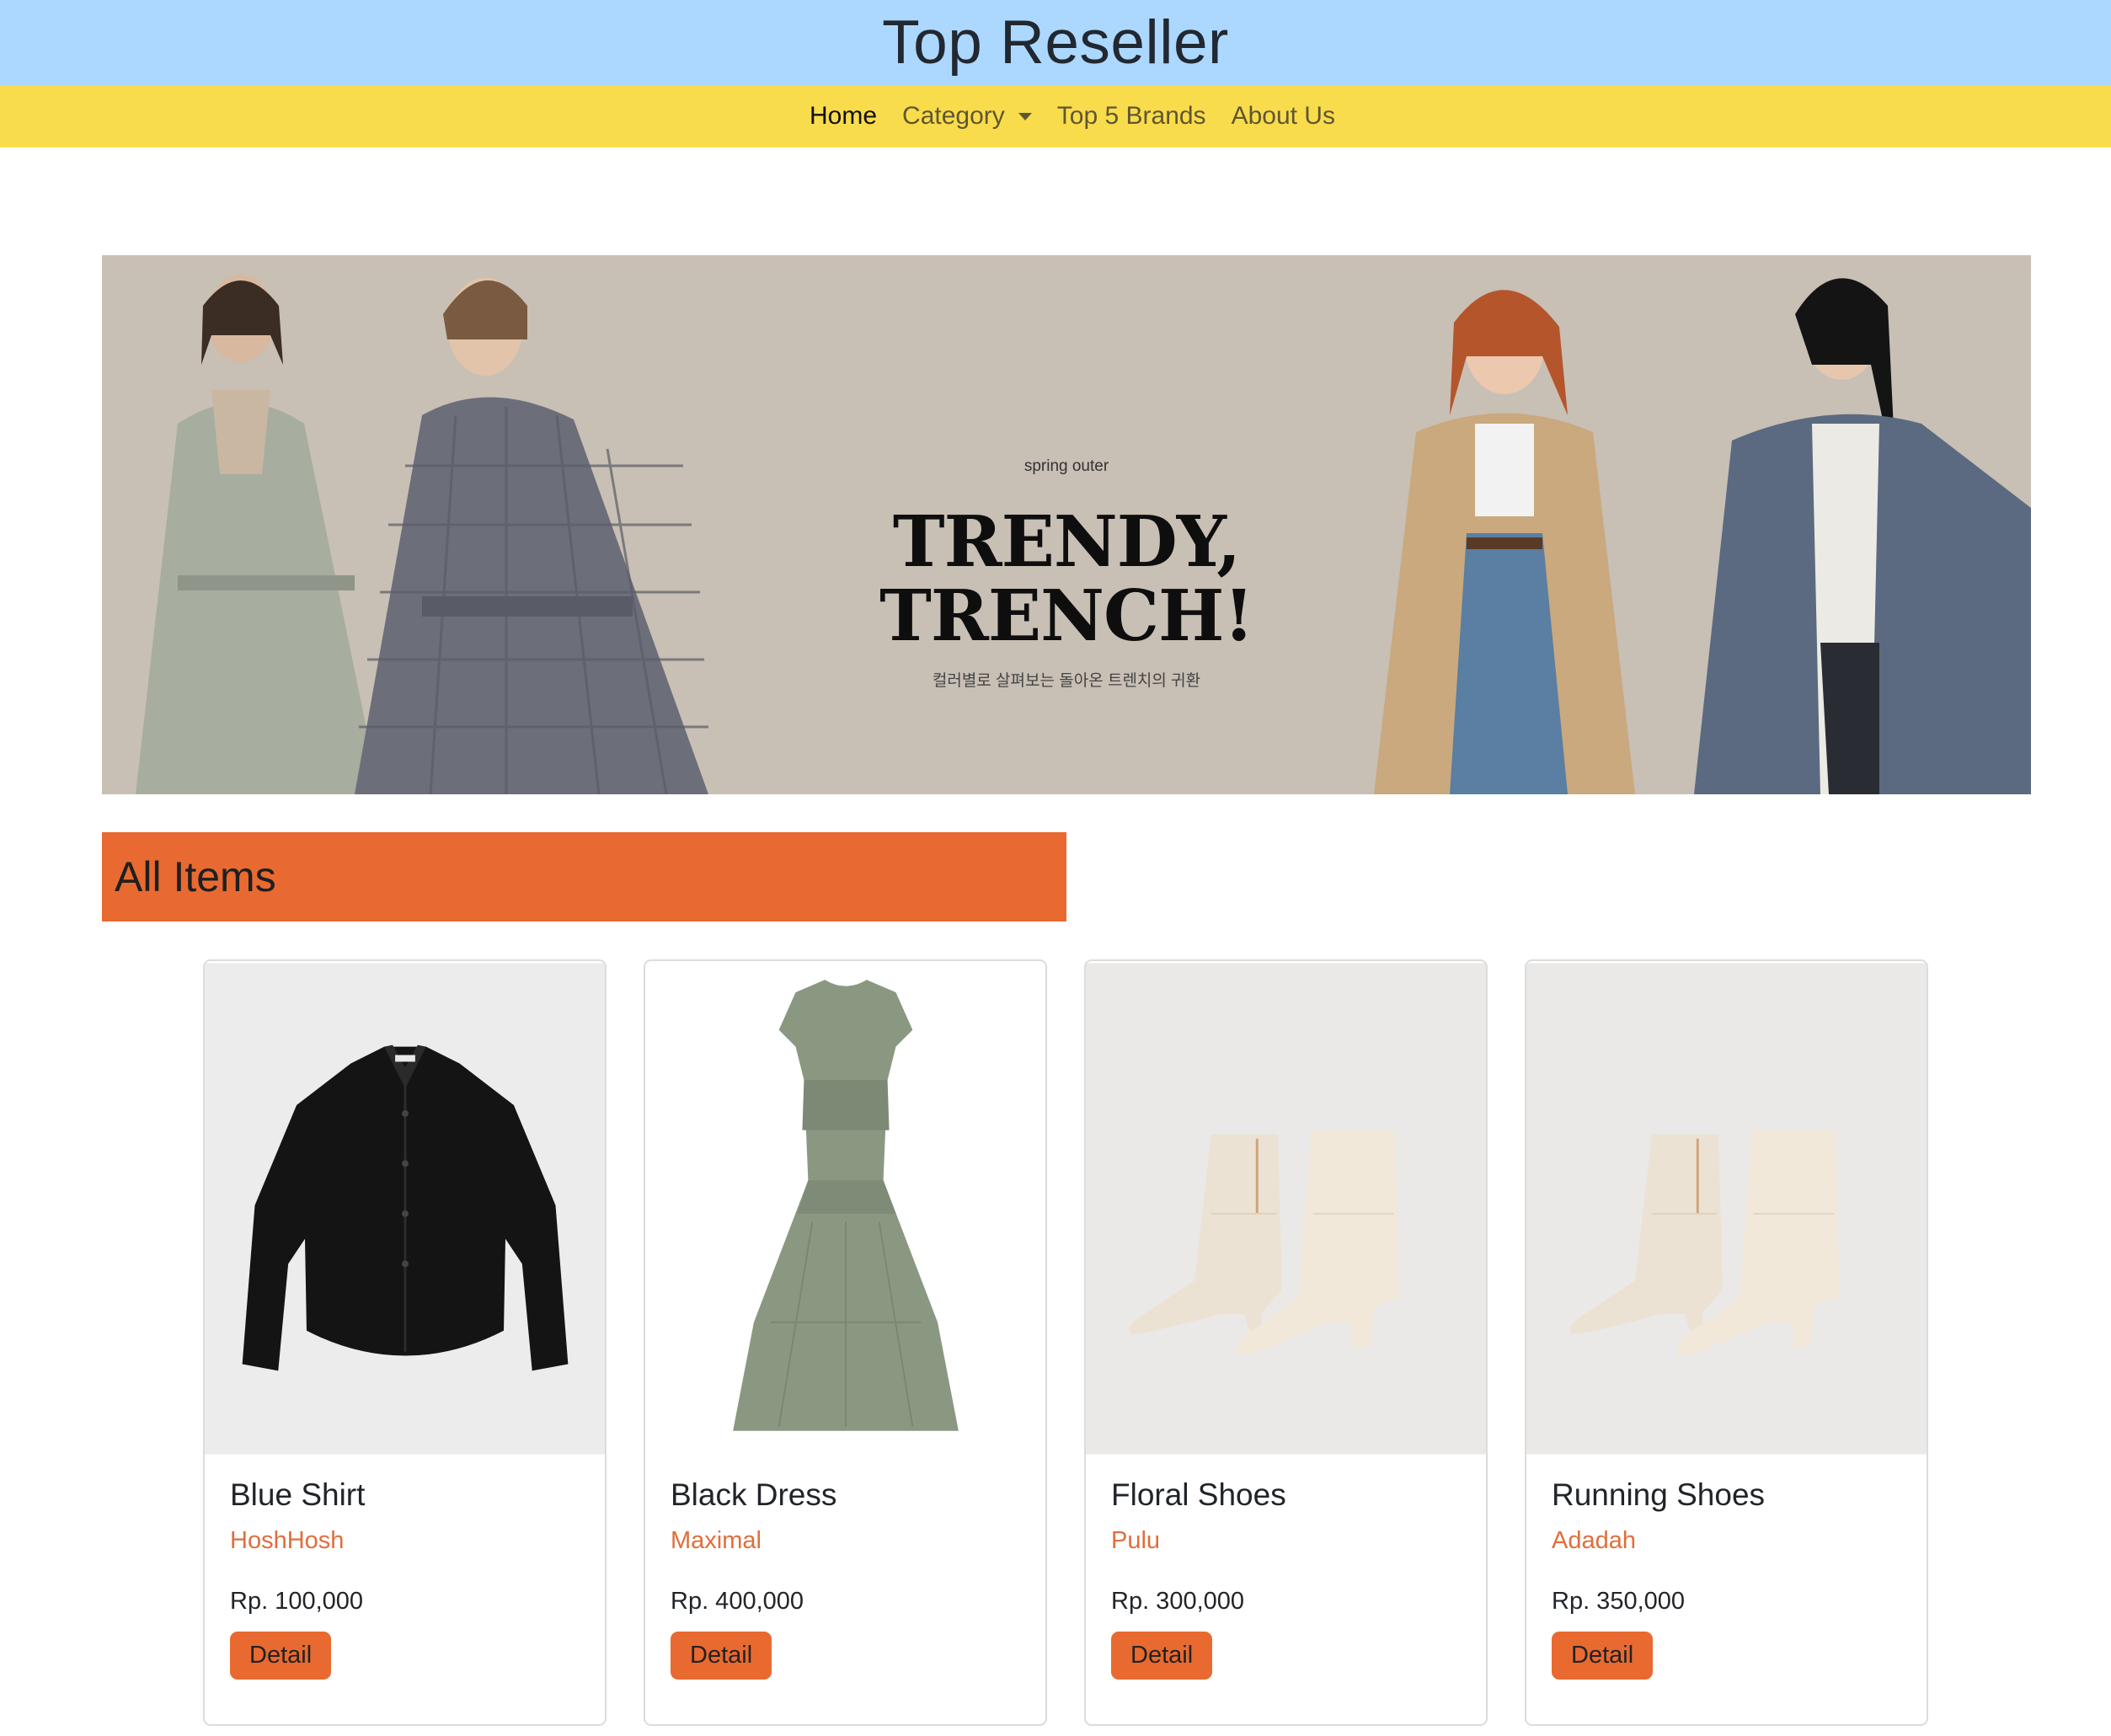 This screenshot has width=2111, height=1736. What do you see at coordinates (737, 1601) in the screenshot?
I see `product-price: Rp. 400,000` at bounding box center [737, 1601].